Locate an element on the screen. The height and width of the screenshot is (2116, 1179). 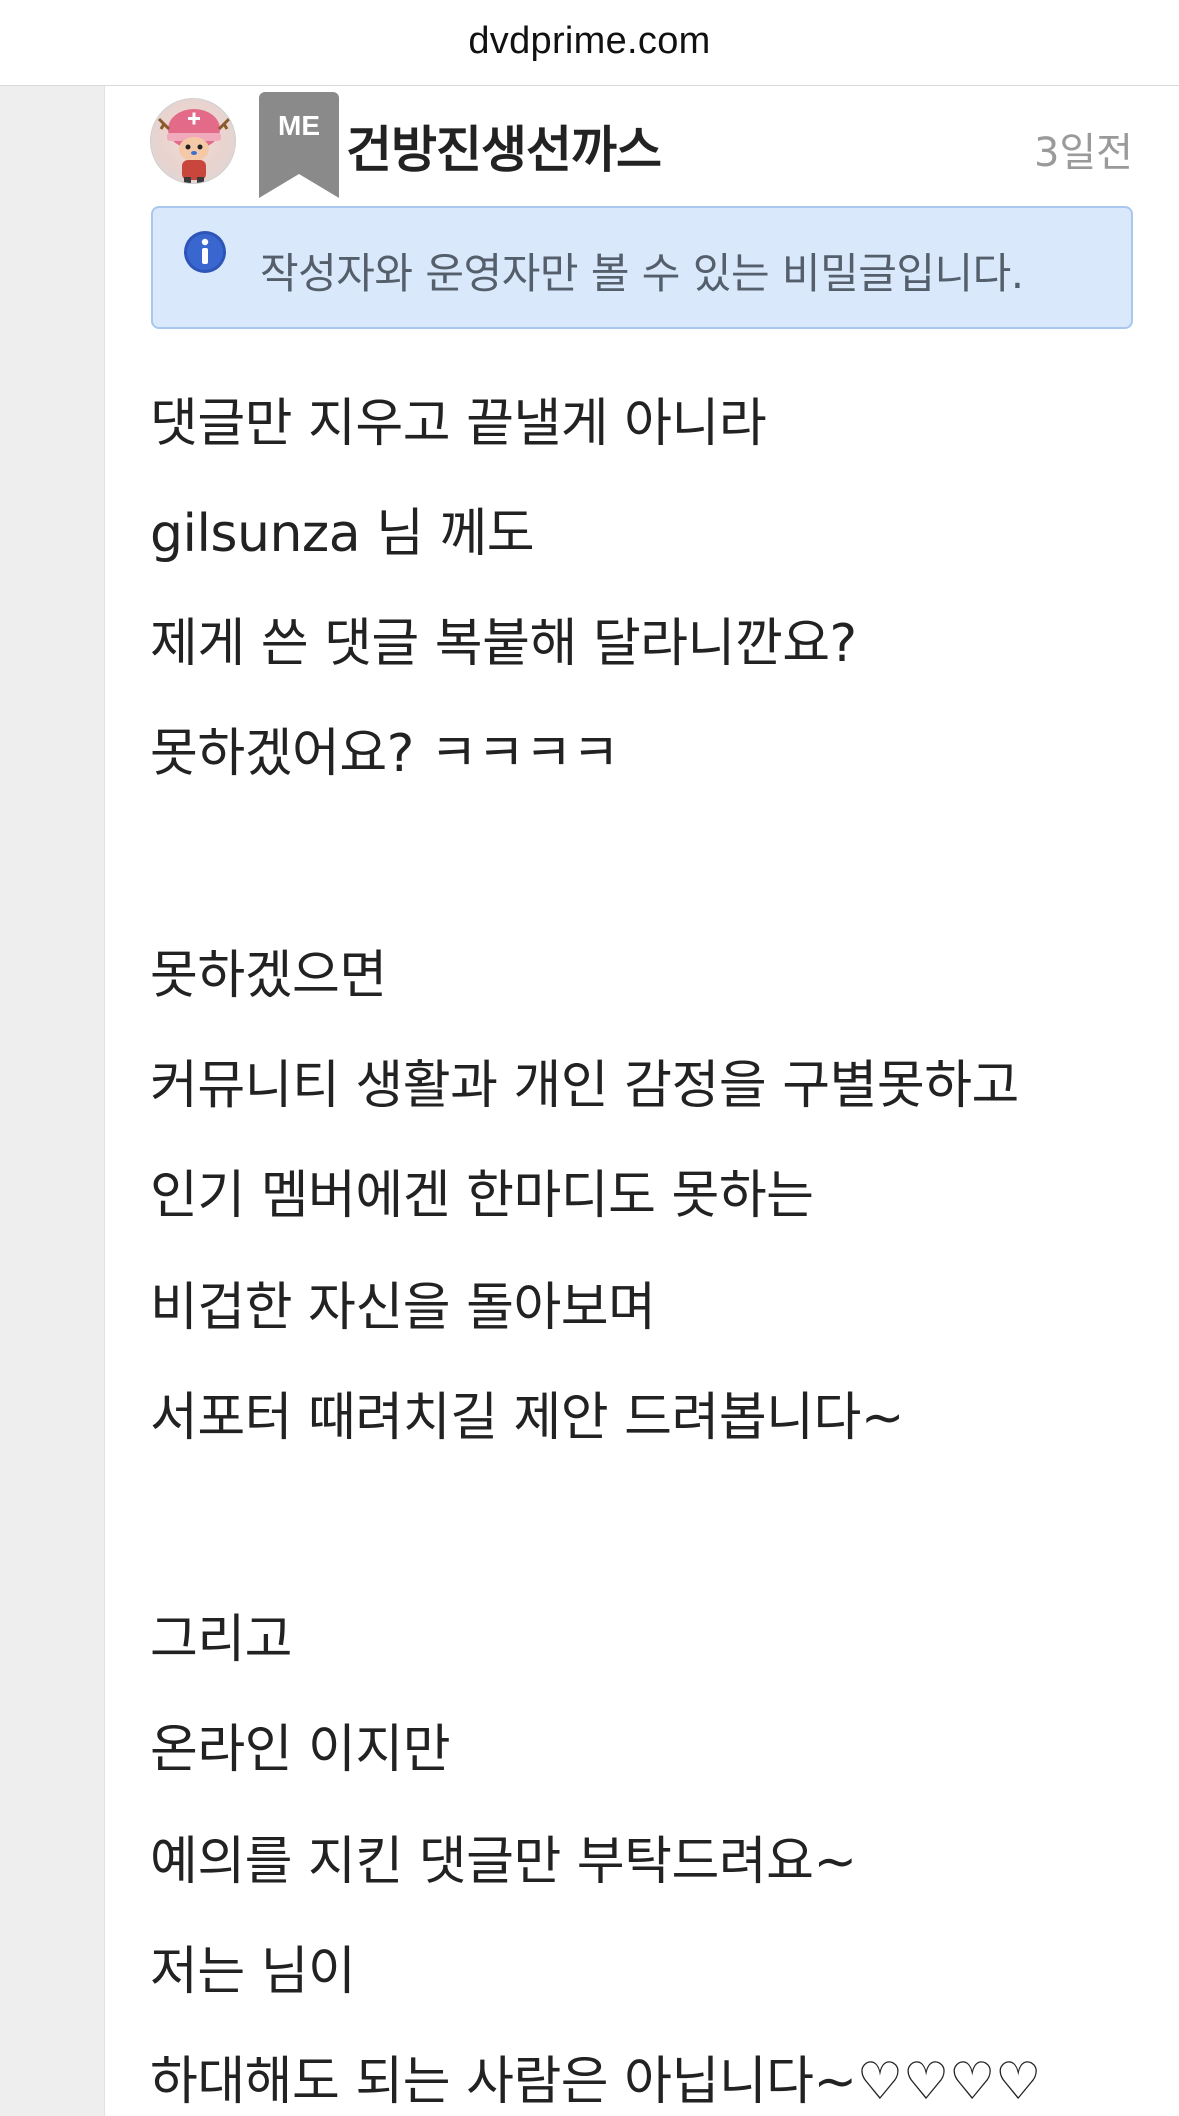
author-name: 건방진생선까스 is located at coordinates (504, 146).